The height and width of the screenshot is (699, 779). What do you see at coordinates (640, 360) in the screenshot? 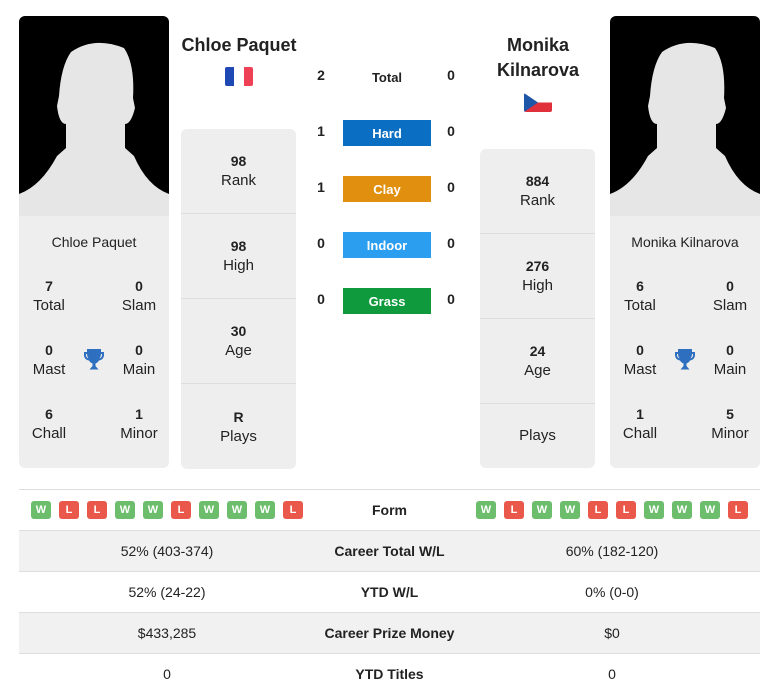
I see `player2-mast-titles: 0 Mast` at bounding box center [640, 360].